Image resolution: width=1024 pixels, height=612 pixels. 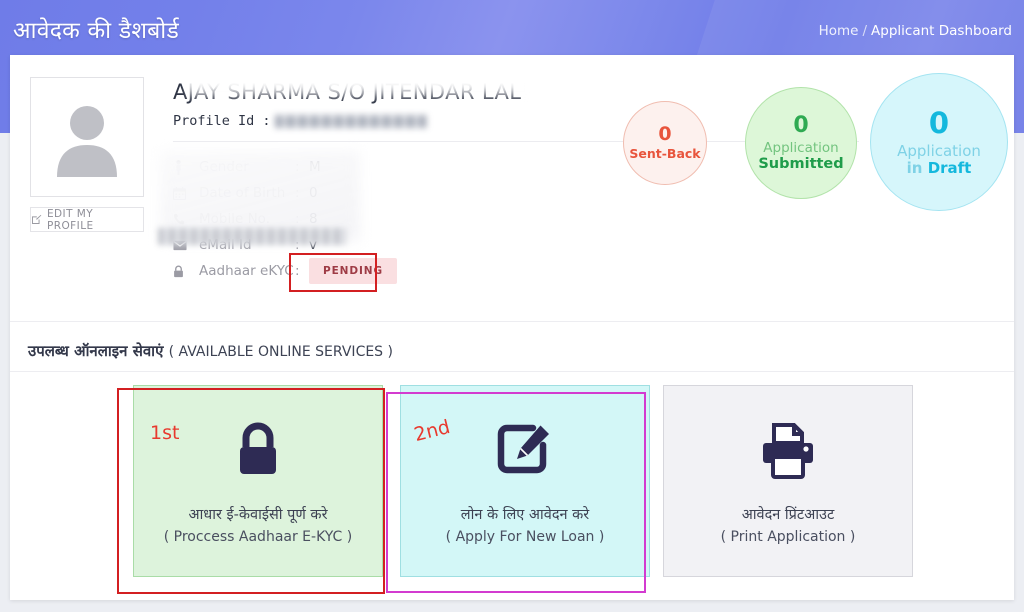 I want to click on detail-value-dob: 0, so click(x=313, y=193).